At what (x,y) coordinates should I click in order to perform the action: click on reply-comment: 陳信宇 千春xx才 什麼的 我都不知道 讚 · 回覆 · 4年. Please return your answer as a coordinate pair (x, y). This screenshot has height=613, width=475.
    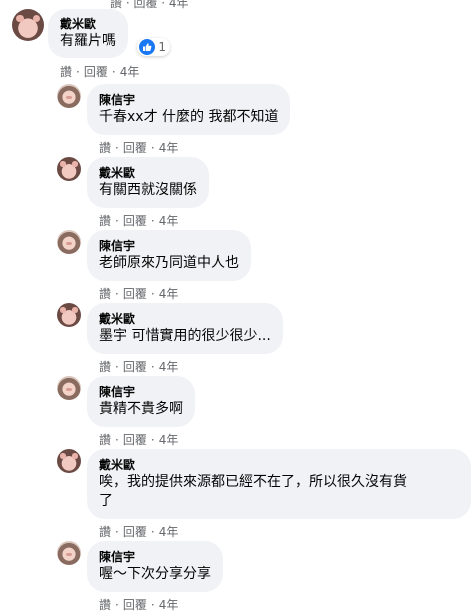
    Looking at the image, I should click on (174, 120).